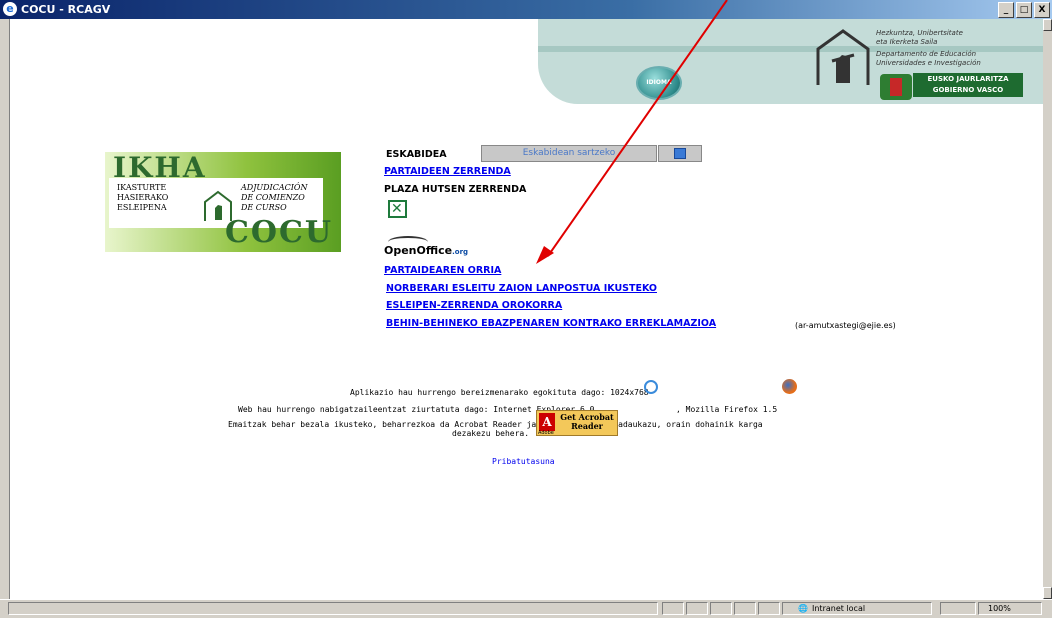 This screenshot has height=618, width=1052. Describe the element at coordinates (416, 154) in the screenshot. I see `eskabidea-label: ESKABIDEA` at that location.